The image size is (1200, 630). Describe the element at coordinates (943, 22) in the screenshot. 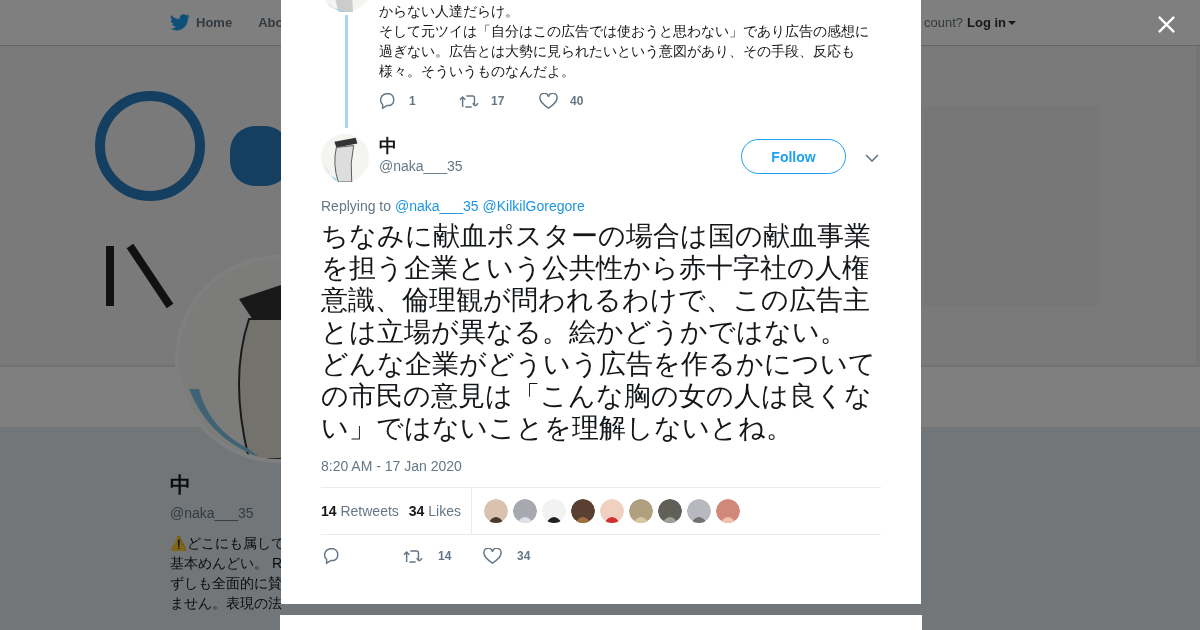

I see `account-prompt: count?` at that location.